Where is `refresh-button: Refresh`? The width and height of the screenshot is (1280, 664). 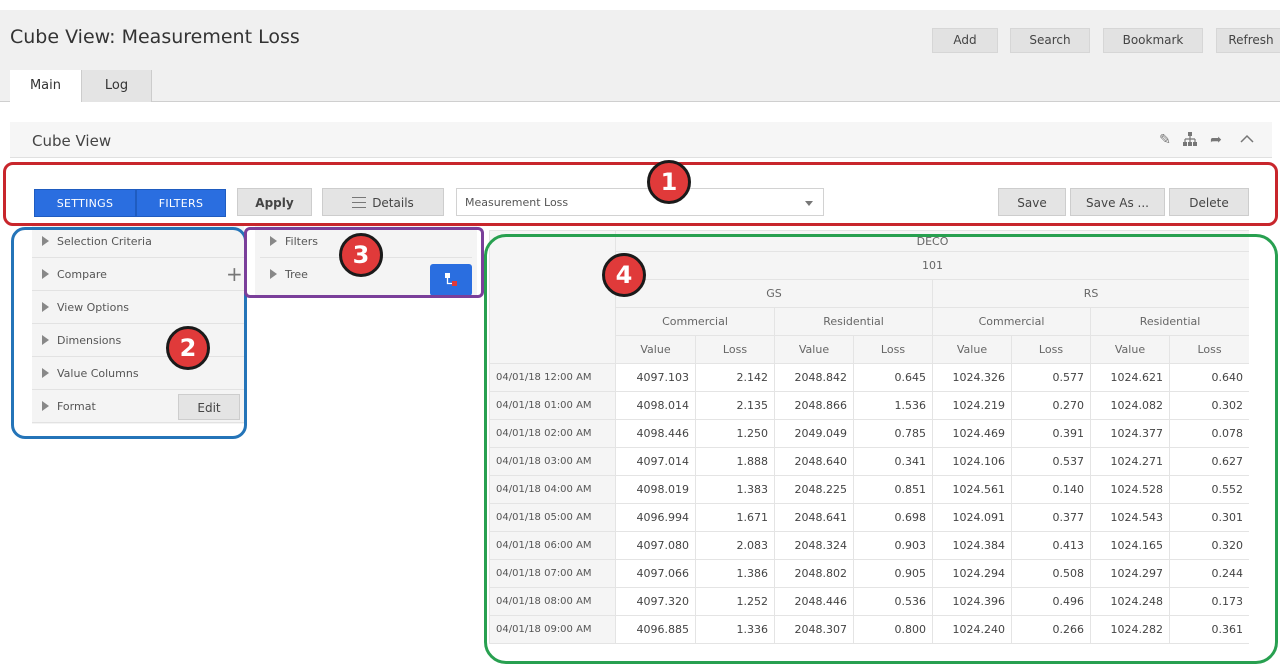 refresh-button: Refresh is located at coordinates (1248, 40).